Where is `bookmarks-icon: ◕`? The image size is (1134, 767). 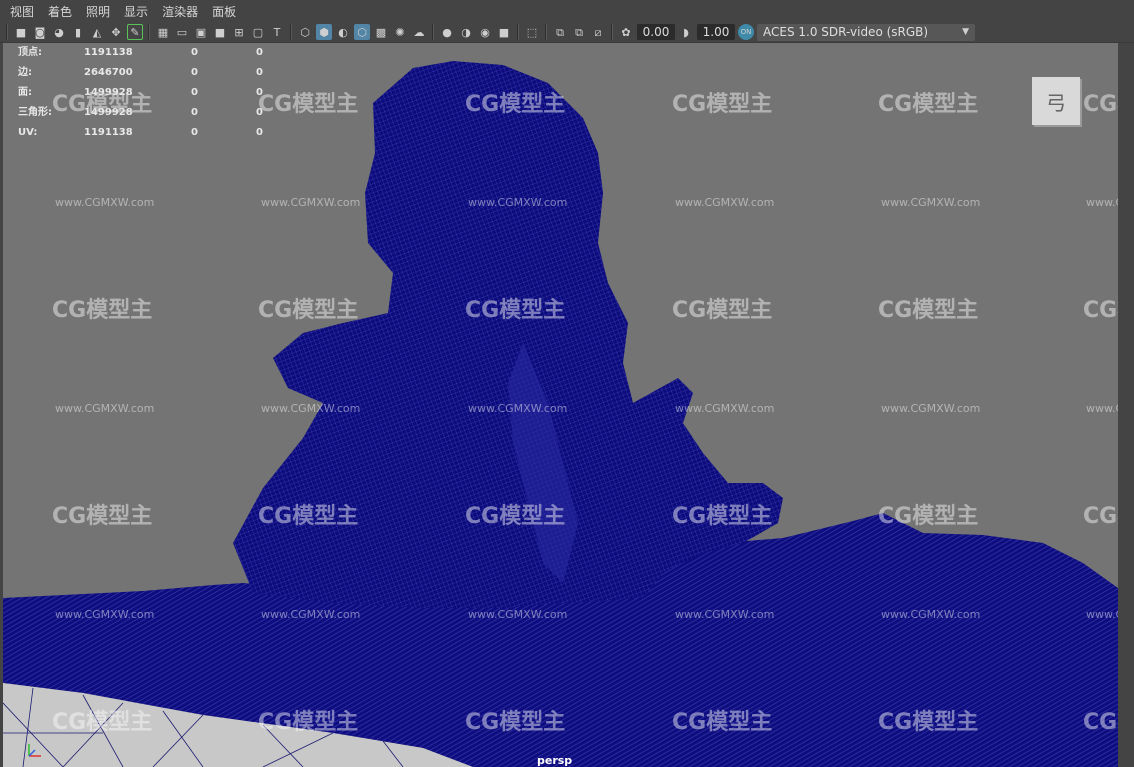
bookmarks-icon: ◕ is located at coordinates (59, 32).